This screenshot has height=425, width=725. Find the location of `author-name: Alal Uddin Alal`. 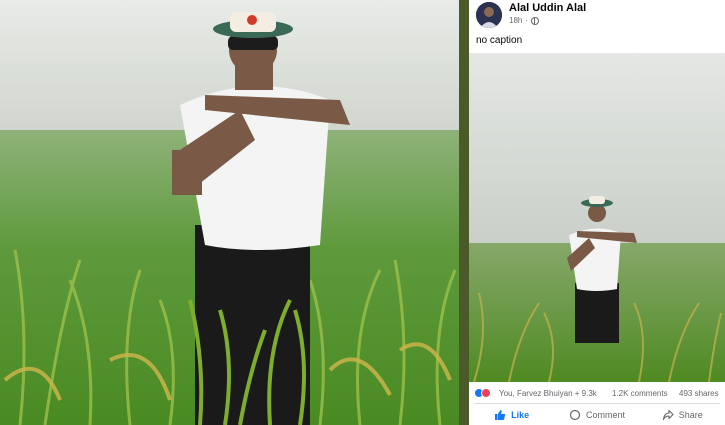

author-name: Alal Uddin Alal is located at coordinates (547, 8).